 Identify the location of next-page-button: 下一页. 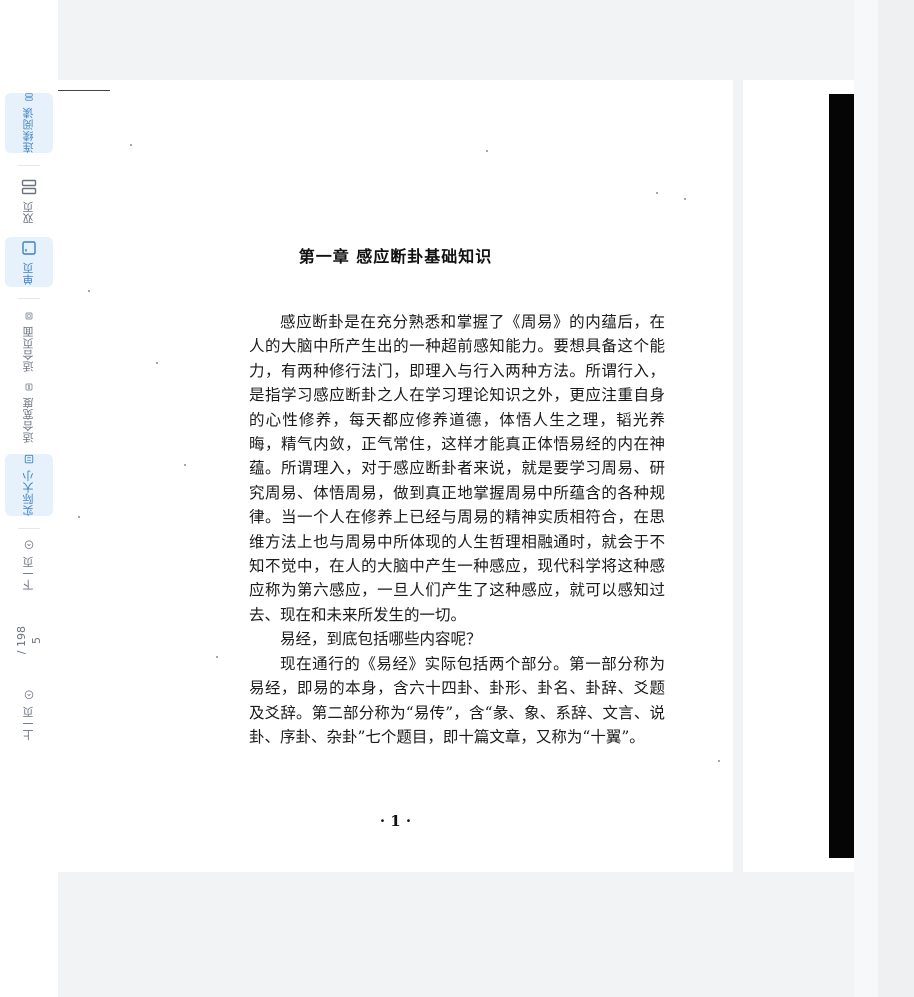
(29, 565).